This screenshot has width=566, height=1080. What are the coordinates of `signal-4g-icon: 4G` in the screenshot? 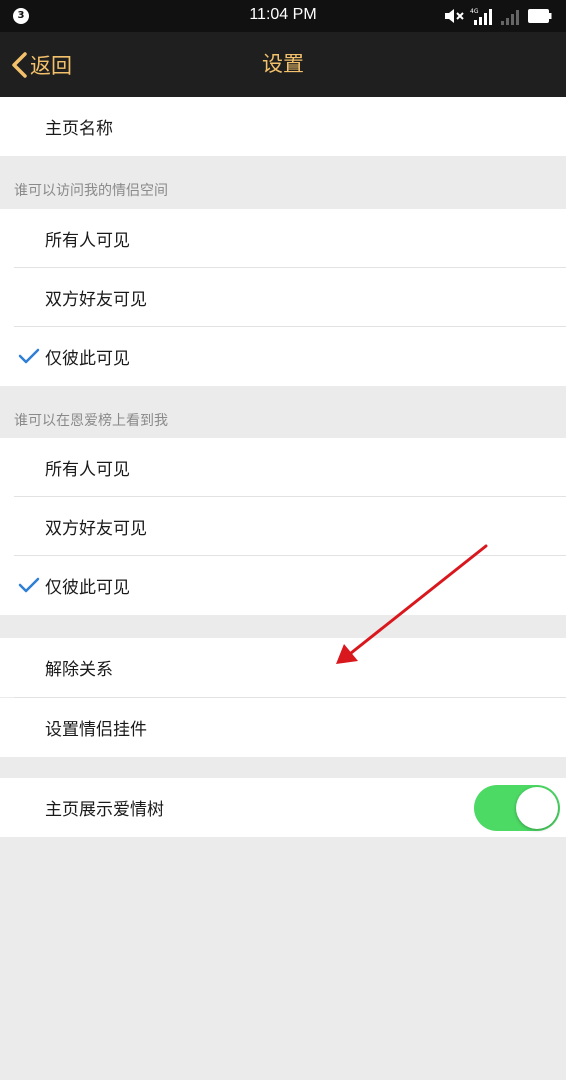 It's located at (481, 16).